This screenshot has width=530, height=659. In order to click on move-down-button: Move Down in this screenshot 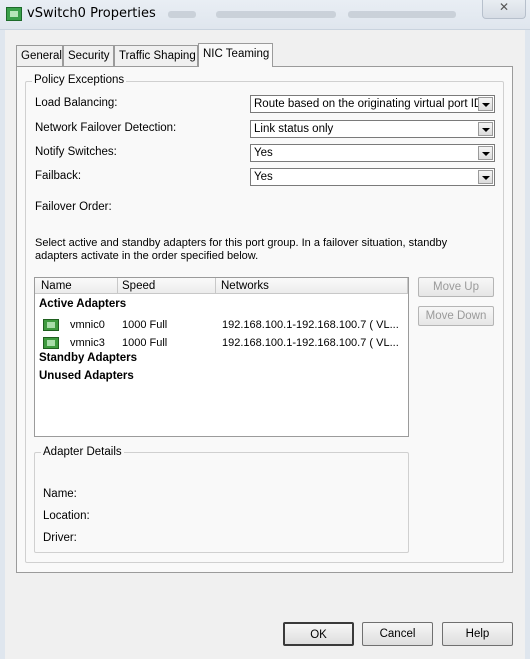, I will do `click(456, 316)`.